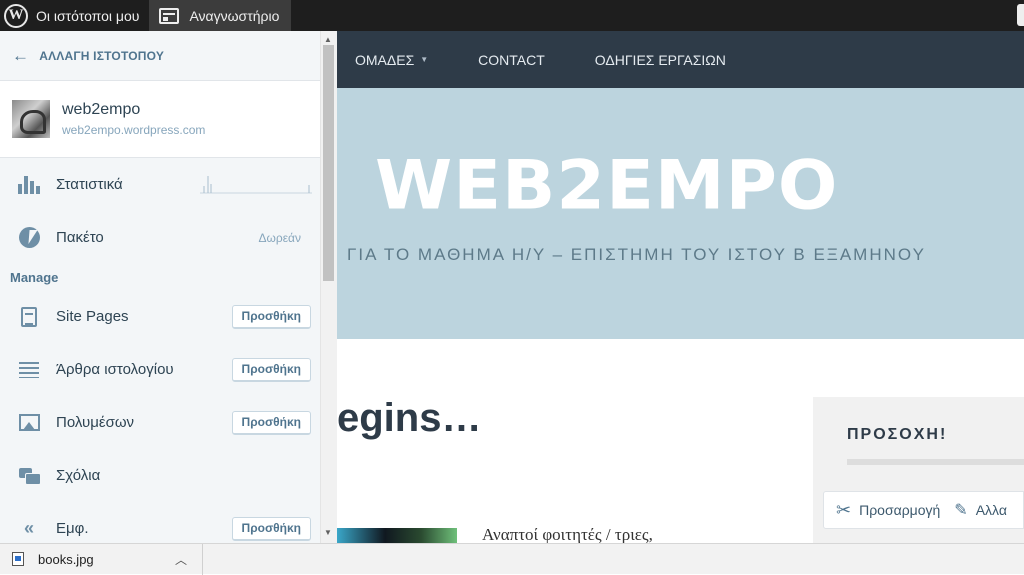 Image resolution: width=1024 pixels, height=575 pixels. I want to click on sidebar-item-label: Άρθρα ιστολογίου, so click(115, 369).